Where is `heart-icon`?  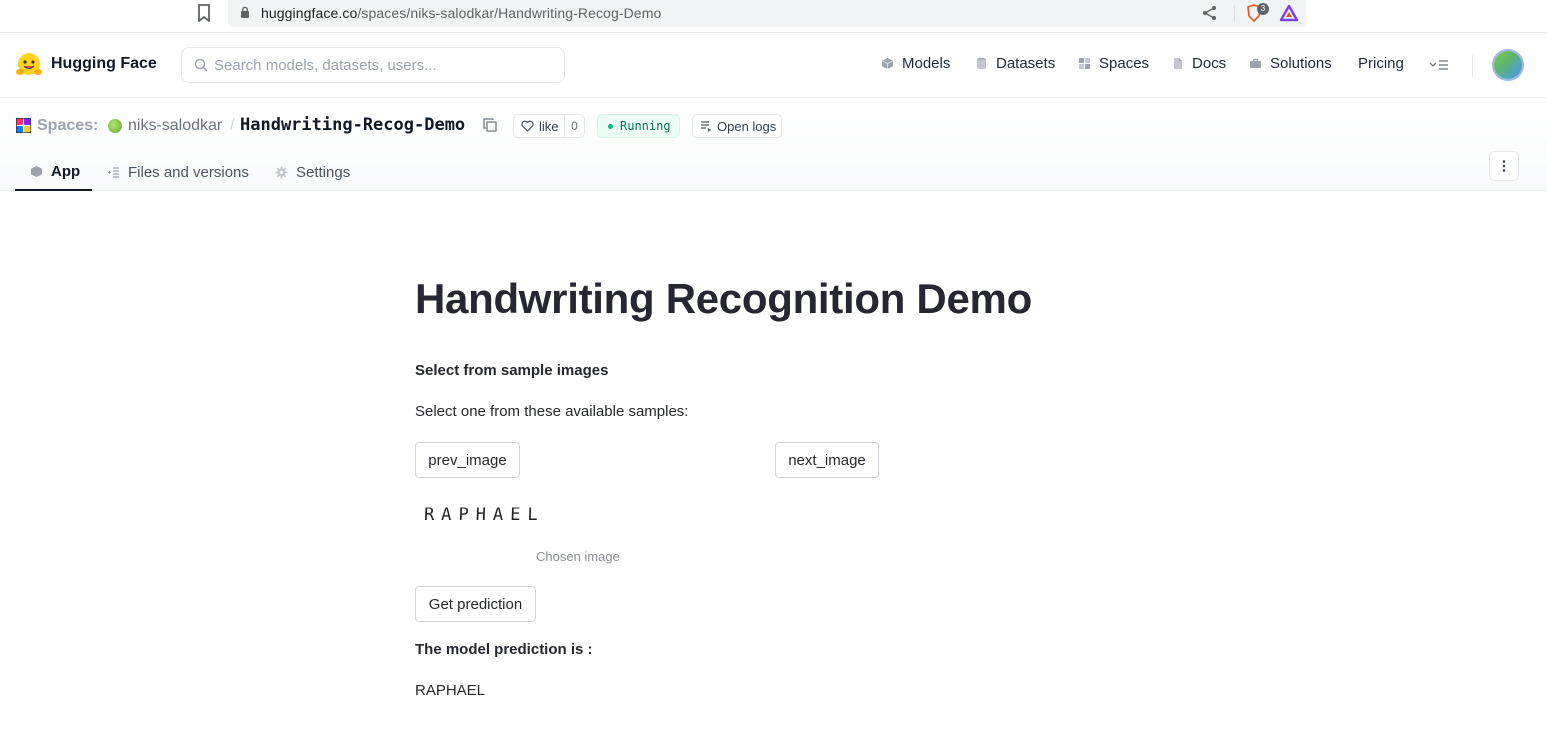 heart-icon is located at coordinates (527, 126).